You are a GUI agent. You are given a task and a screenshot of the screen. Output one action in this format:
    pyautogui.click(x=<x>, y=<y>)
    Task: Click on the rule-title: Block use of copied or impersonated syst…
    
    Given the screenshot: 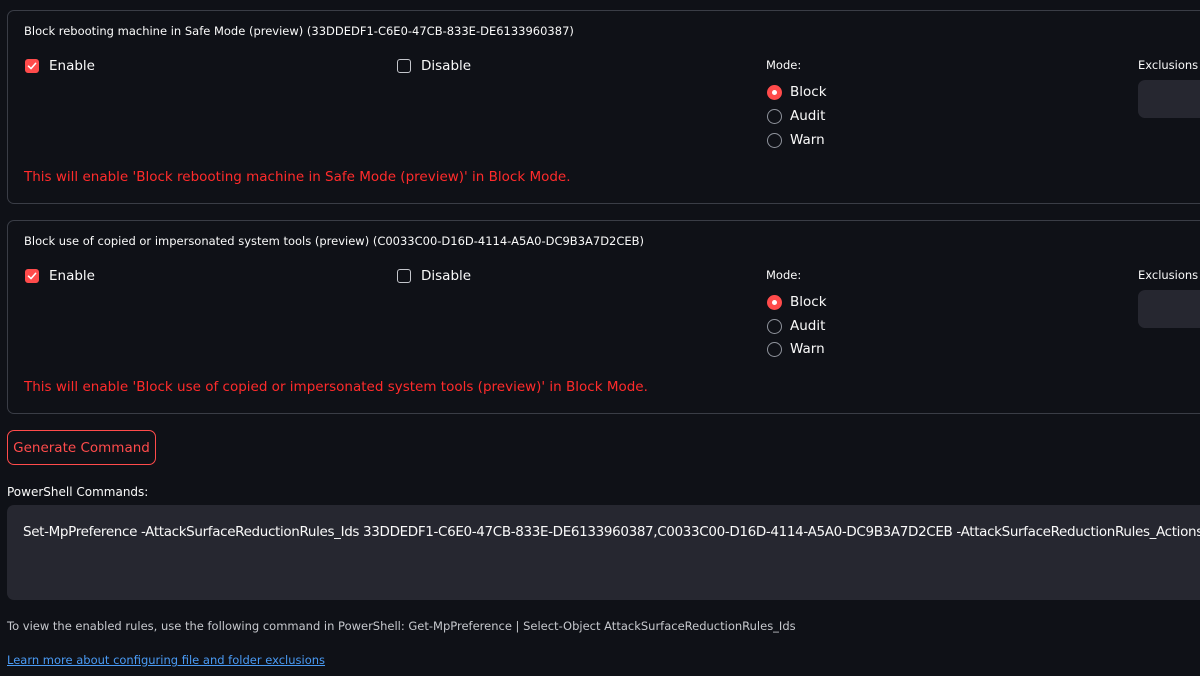 What is the action you would take?
    pyautogui.click(x=334, y=241)
    